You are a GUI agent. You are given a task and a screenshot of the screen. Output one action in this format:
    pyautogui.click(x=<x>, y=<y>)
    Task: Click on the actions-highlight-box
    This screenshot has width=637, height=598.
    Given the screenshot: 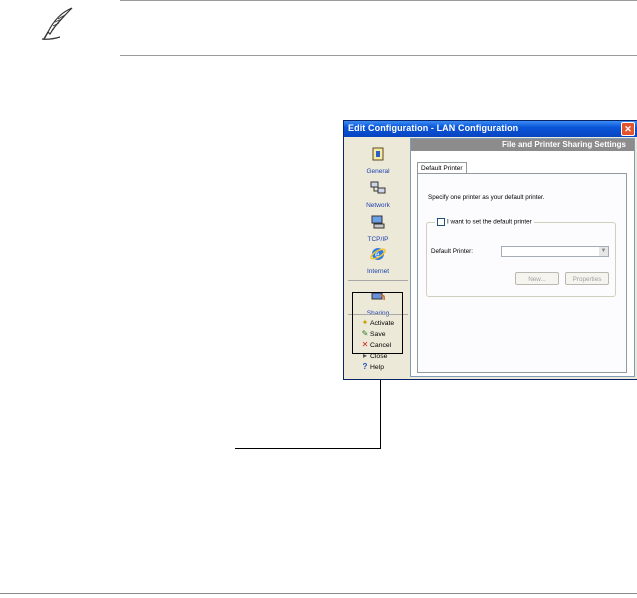 What is the action you would take?
    pyautogui.click(x=377, y=323)
    